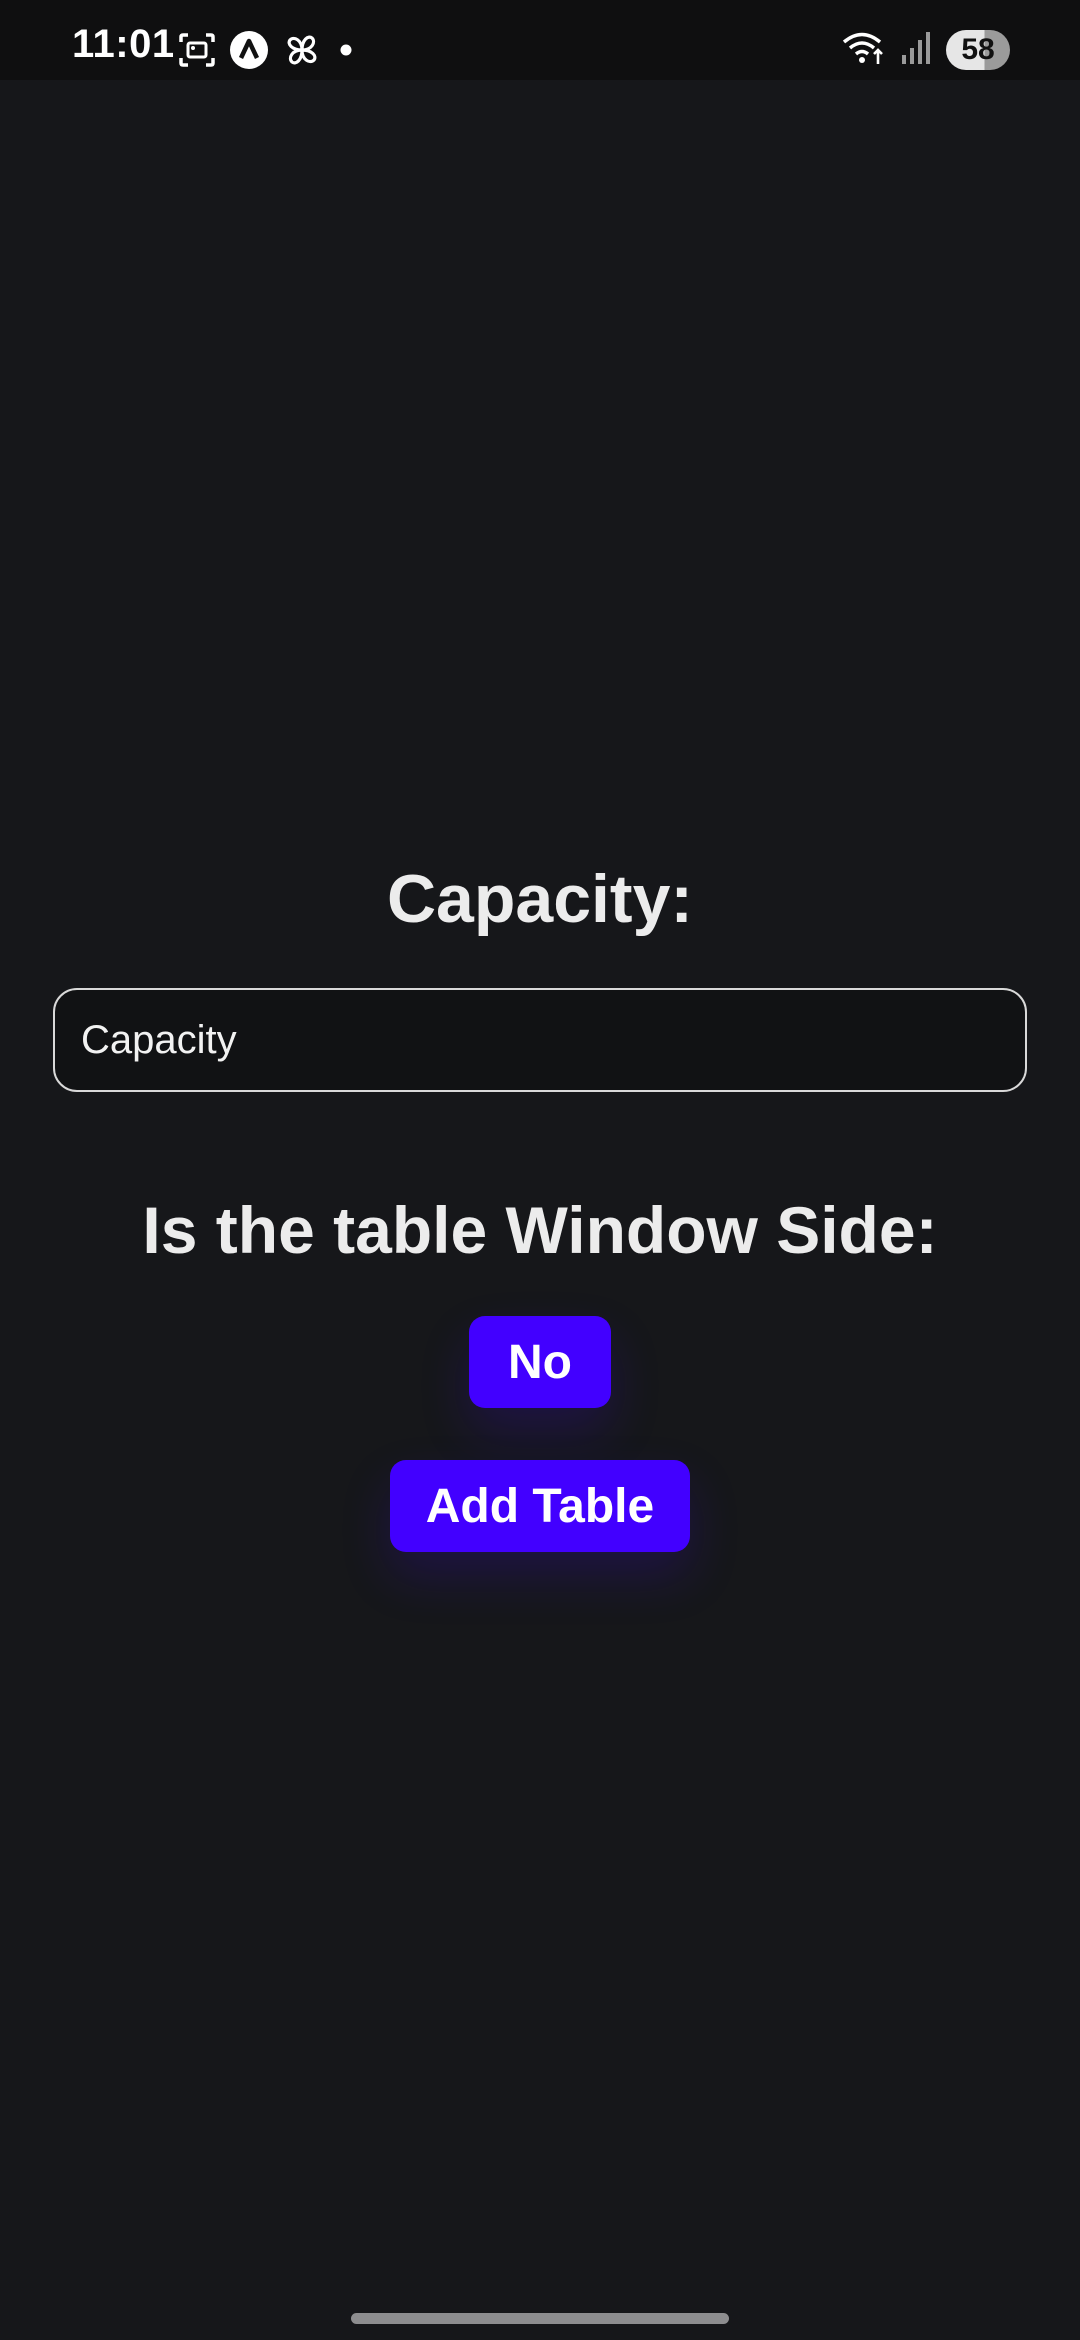  Describe the element at coordinates (540, 1230) in the screenshot. I see `window-side-heading: Is the table Window Side:` at that location.